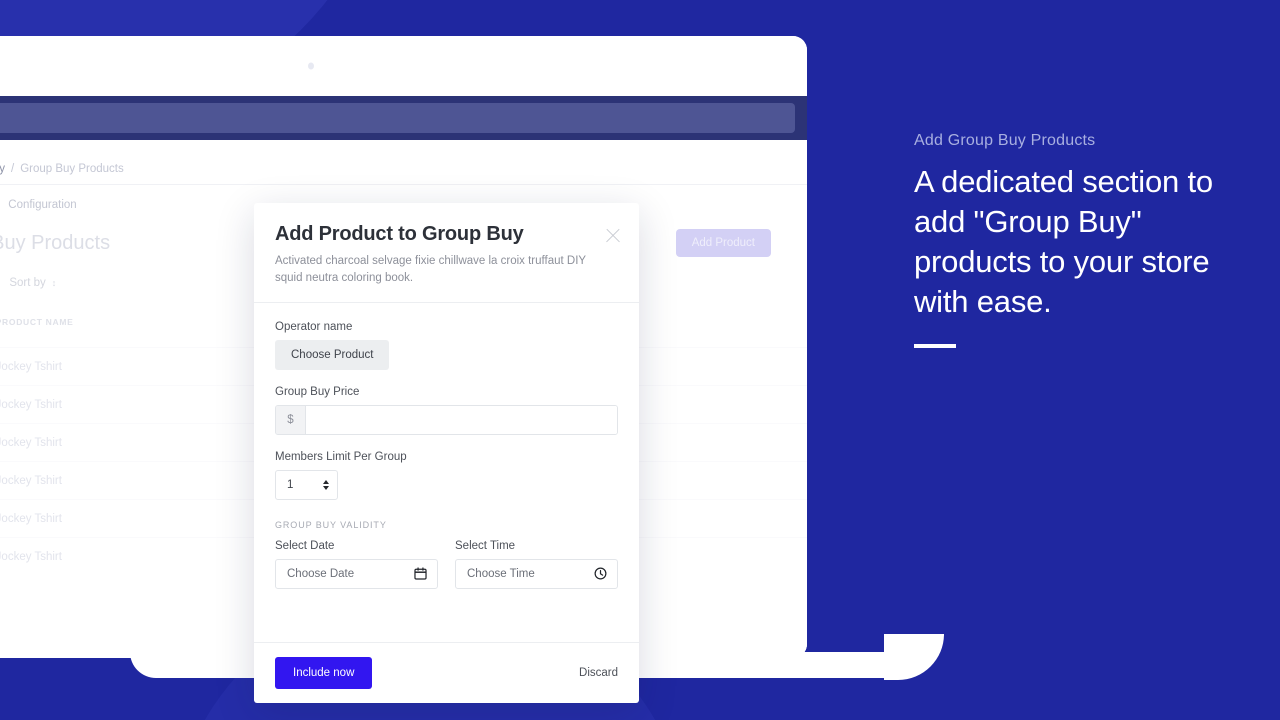 The width and height of the screenshot is (1280, 720). I want to click on calendar-icon, so click(420, 573).